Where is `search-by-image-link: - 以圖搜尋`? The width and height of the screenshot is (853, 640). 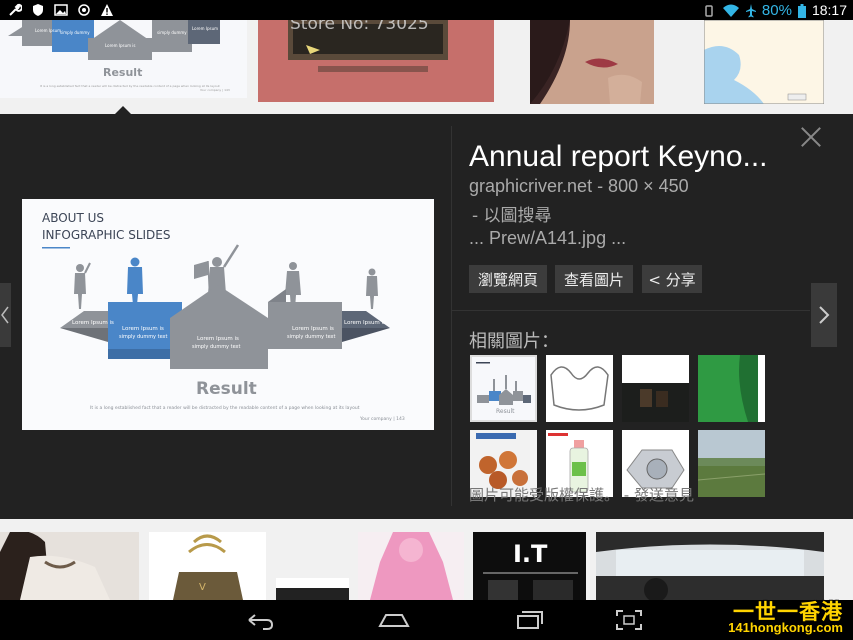 search-by-image-link: - 以圖搜尋 is located at coordinates (512, 213).